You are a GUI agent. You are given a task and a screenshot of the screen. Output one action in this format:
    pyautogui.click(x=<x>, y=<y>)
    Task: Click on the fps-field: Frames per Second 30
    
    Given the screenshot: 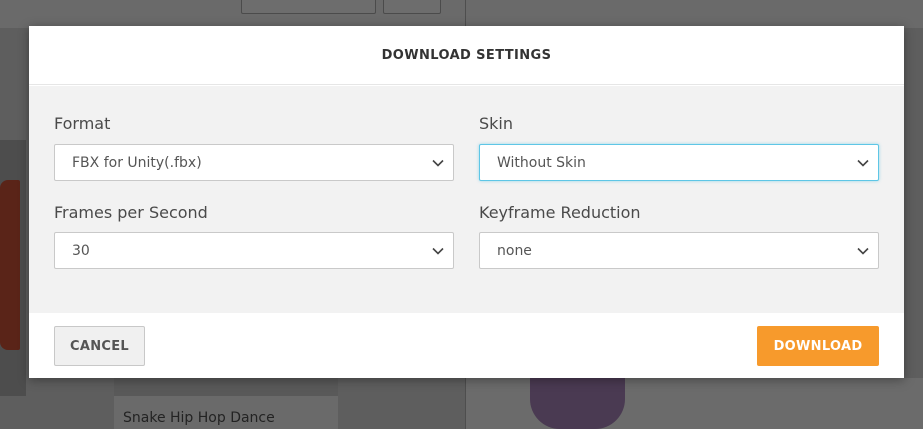 What is the action you would take?
    pyautogui.click(x=254, y=236)
    